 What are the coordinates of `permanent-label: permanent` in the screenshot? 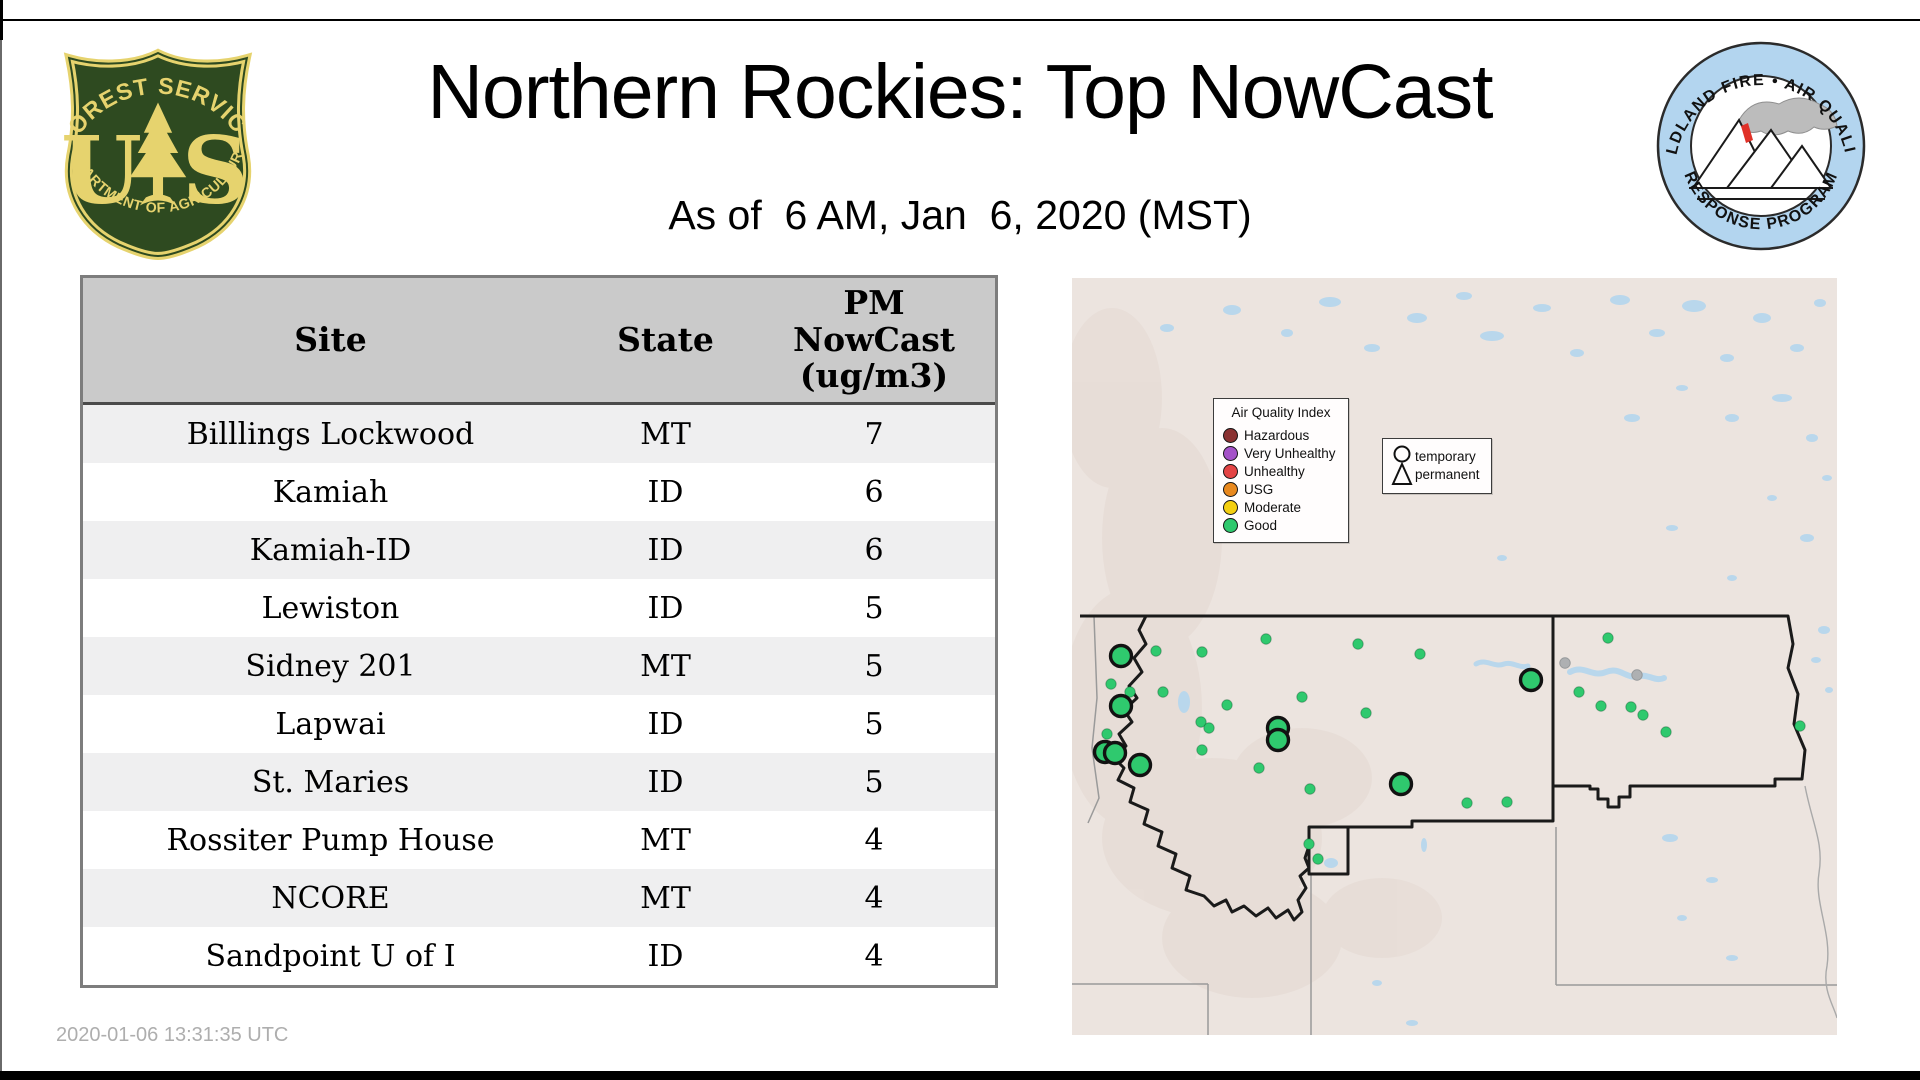 It's located at (1447, 474).